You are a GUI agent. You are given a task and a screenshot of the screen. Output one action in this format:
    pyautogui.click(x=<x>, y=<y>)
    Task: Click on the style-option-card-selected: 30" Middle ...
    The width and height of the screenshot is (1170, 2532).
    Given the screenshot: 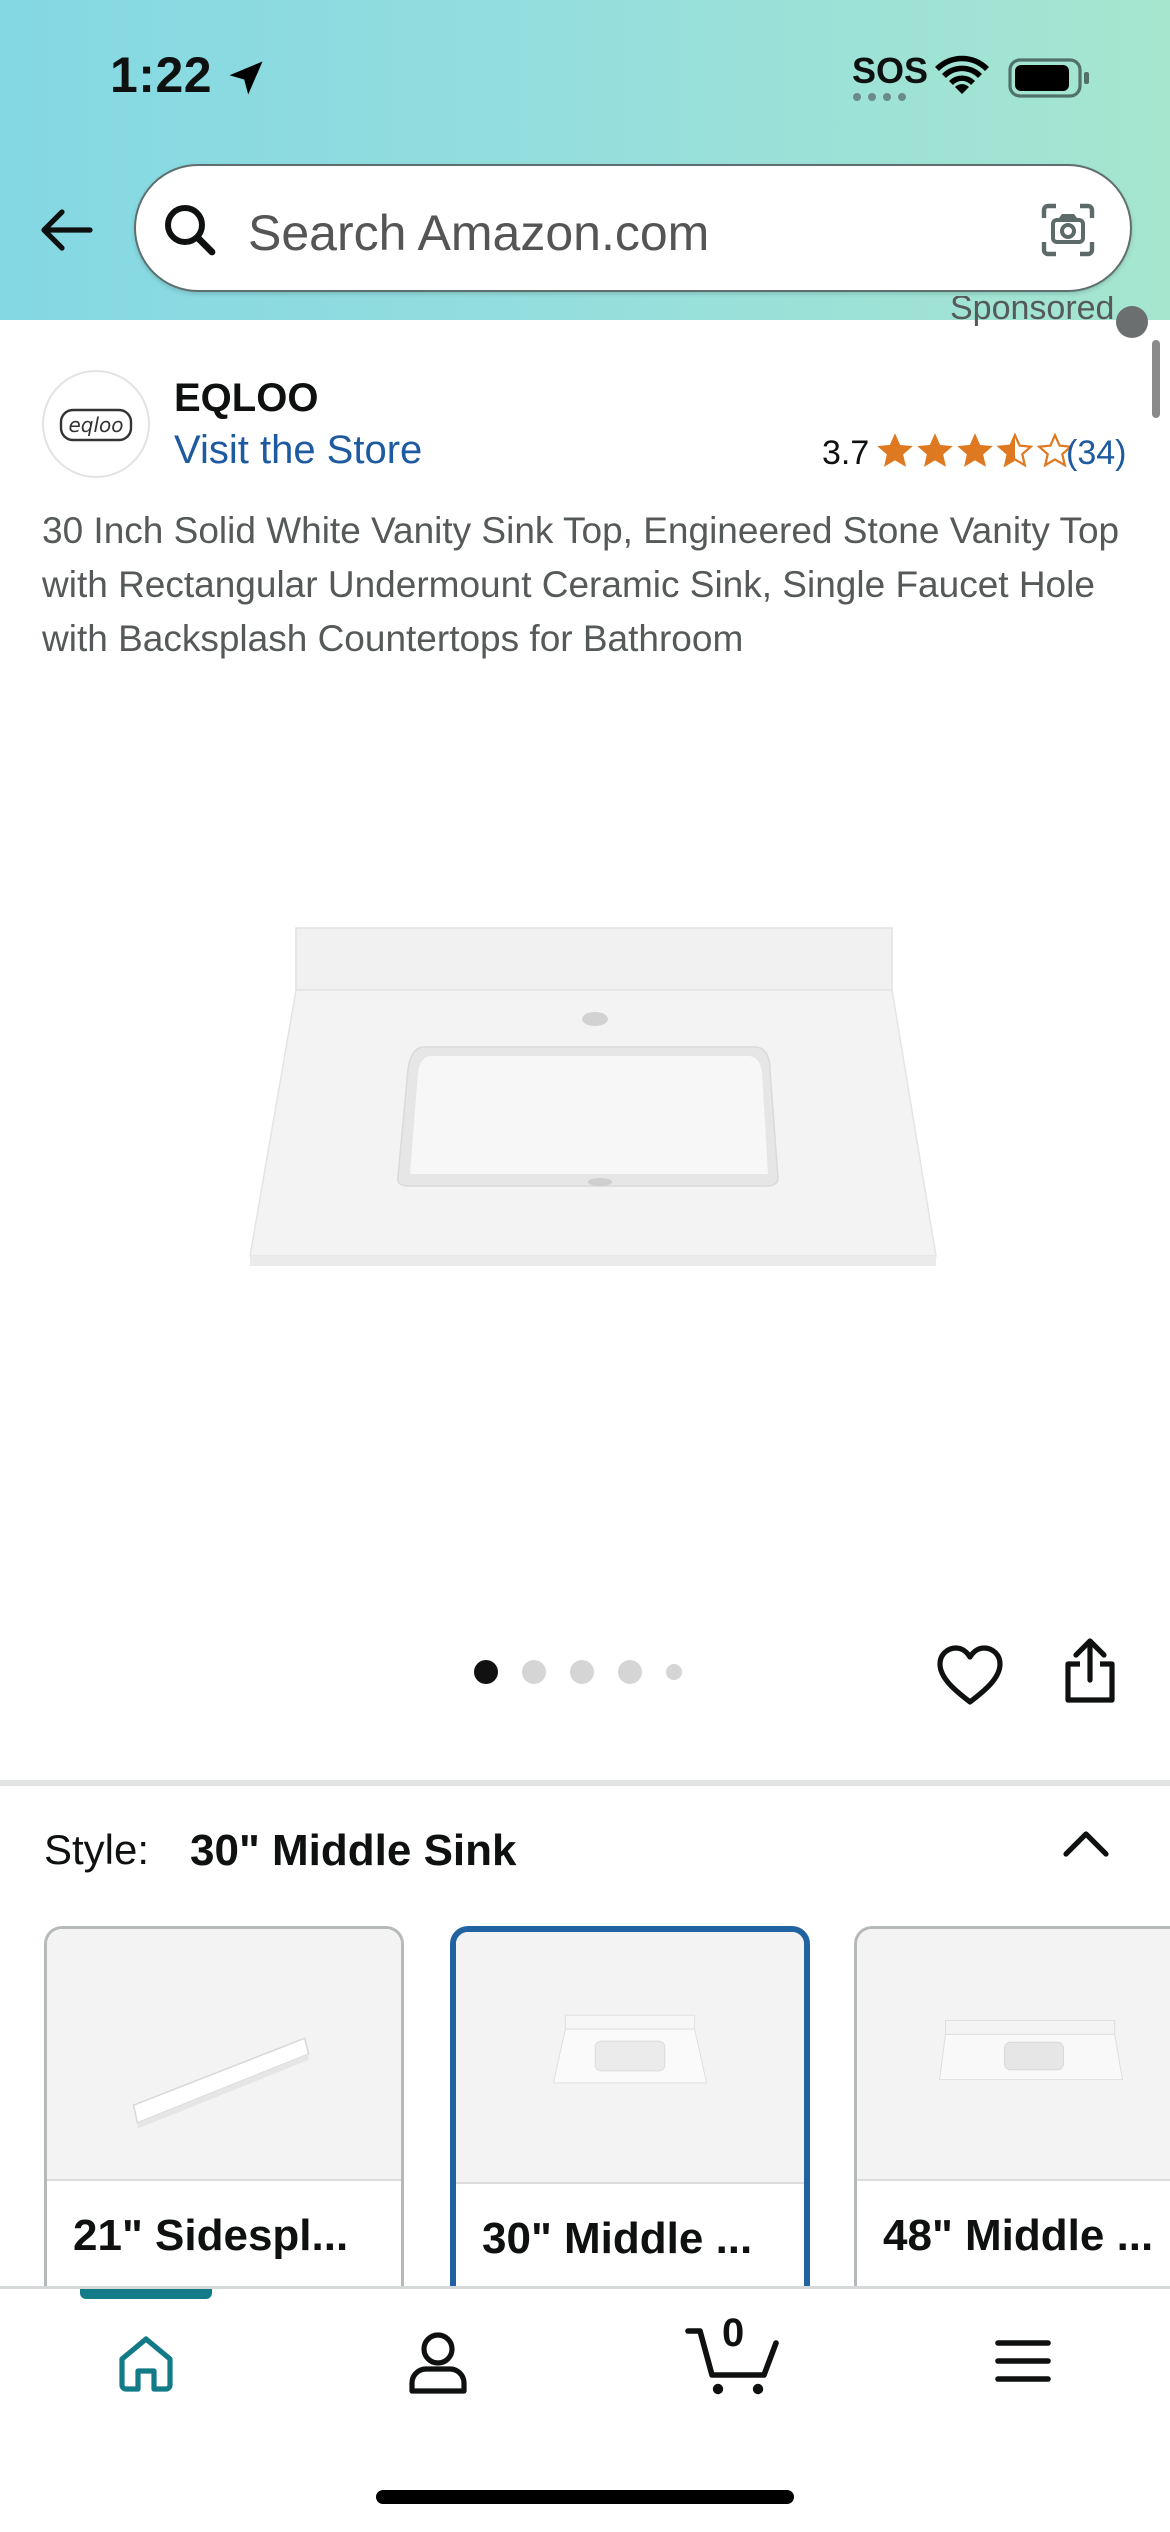 What is the action you would take?
    pyautogui.click(x=630, y=2136)
    